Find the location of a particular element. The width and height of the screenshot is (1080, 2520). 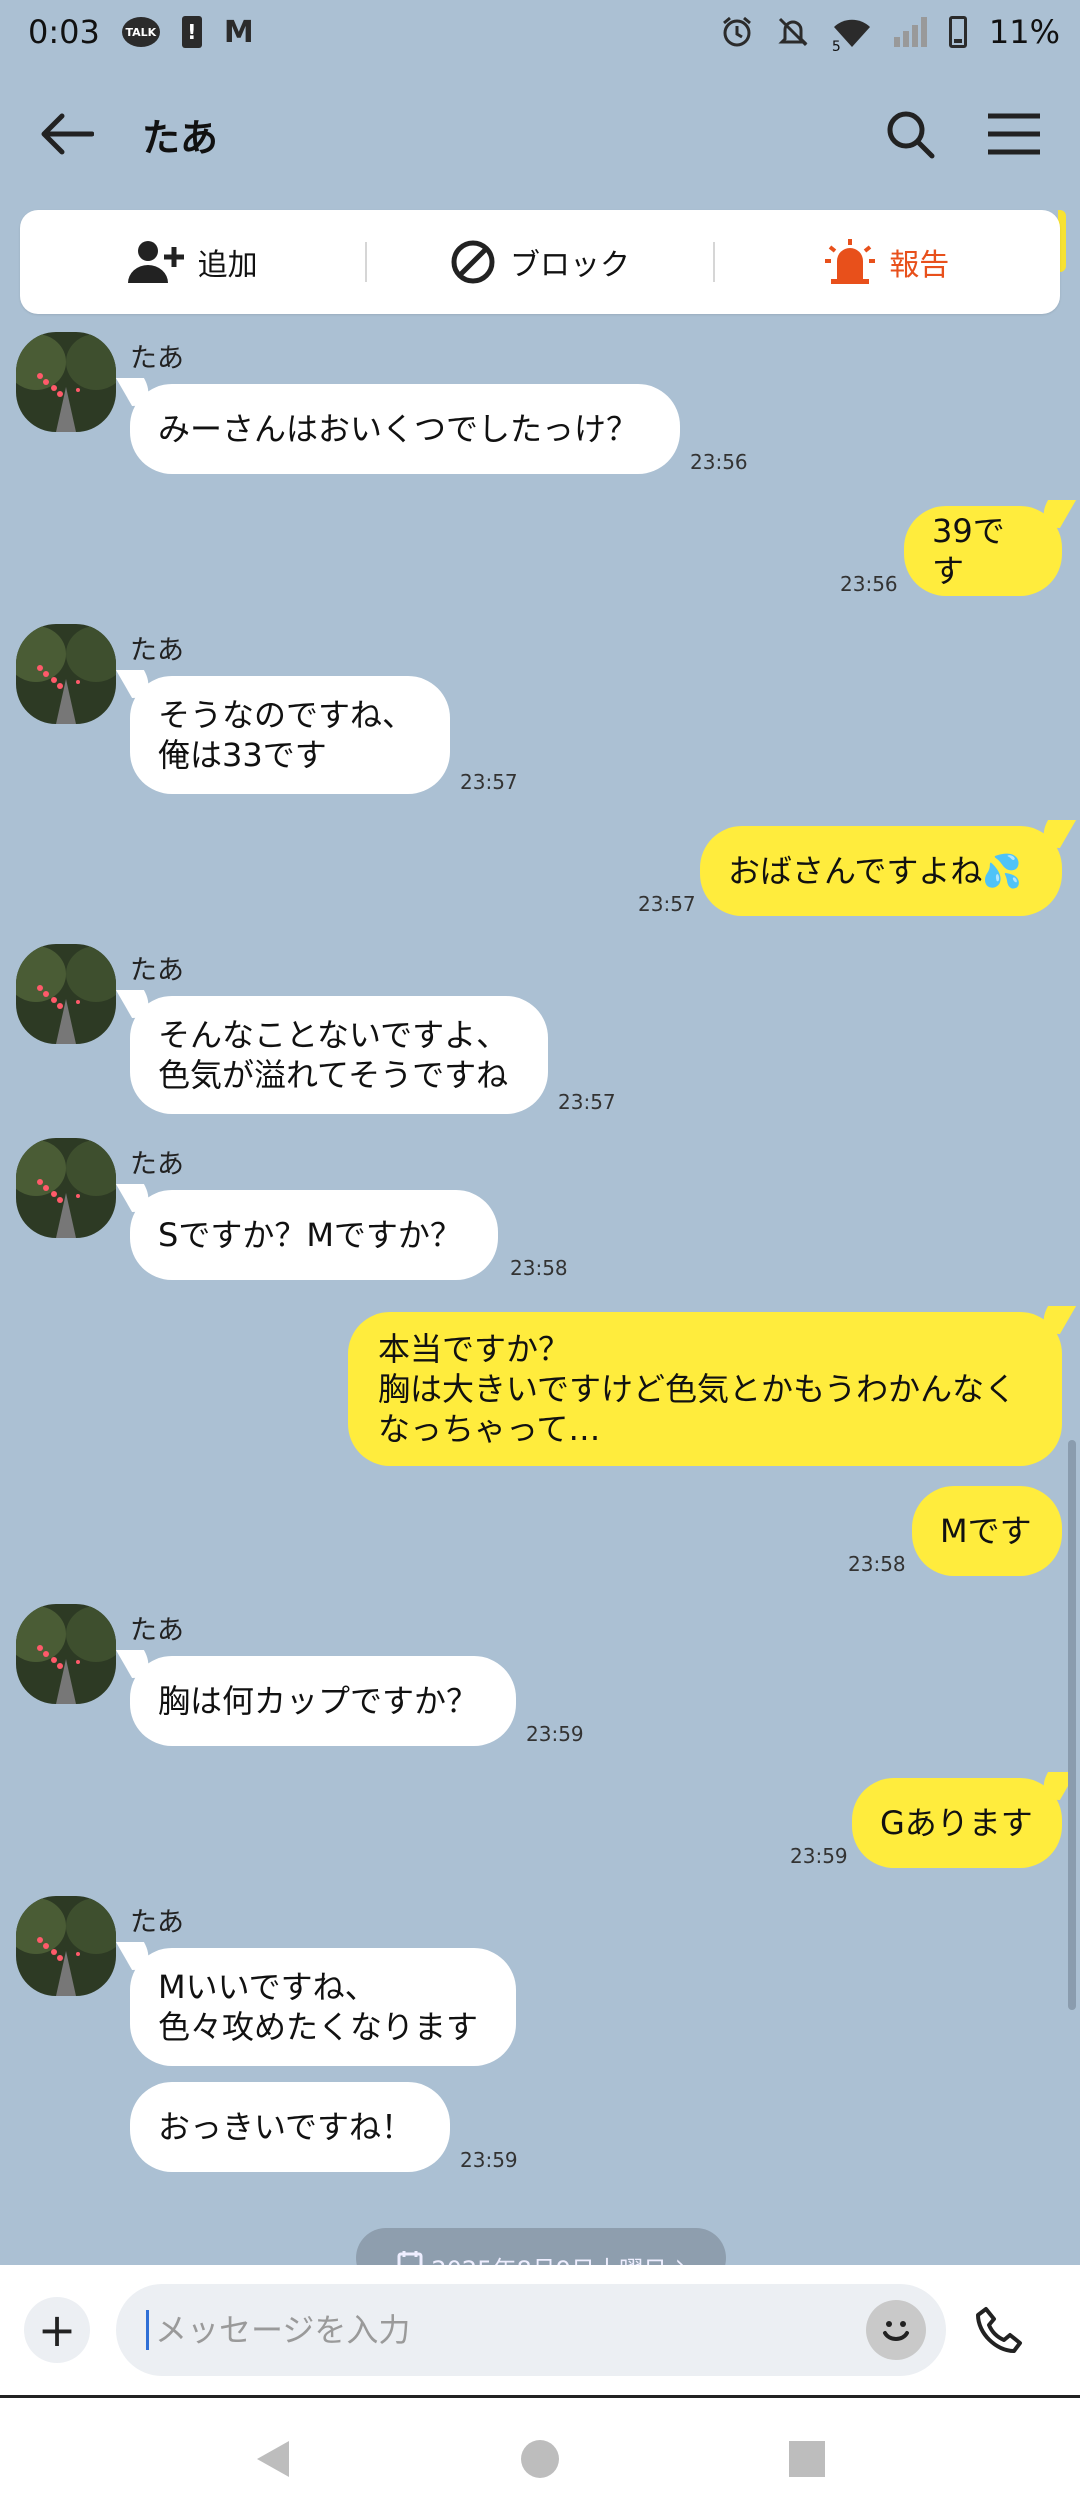

battery-icon is located at coordinates (957, 32).